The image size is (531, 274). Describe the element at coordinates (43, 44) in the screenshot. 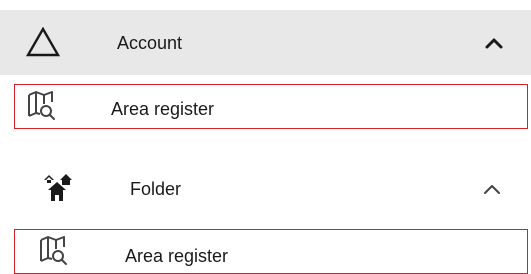

I see `triangle-icon` at that location.